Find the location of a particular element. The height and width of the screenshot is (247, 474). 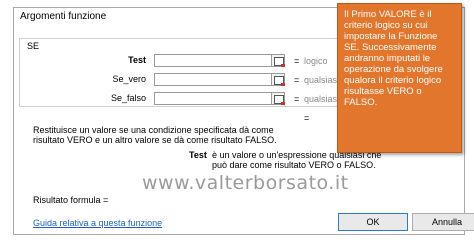

test-result-type: logico is located at coordinates (316, 61).